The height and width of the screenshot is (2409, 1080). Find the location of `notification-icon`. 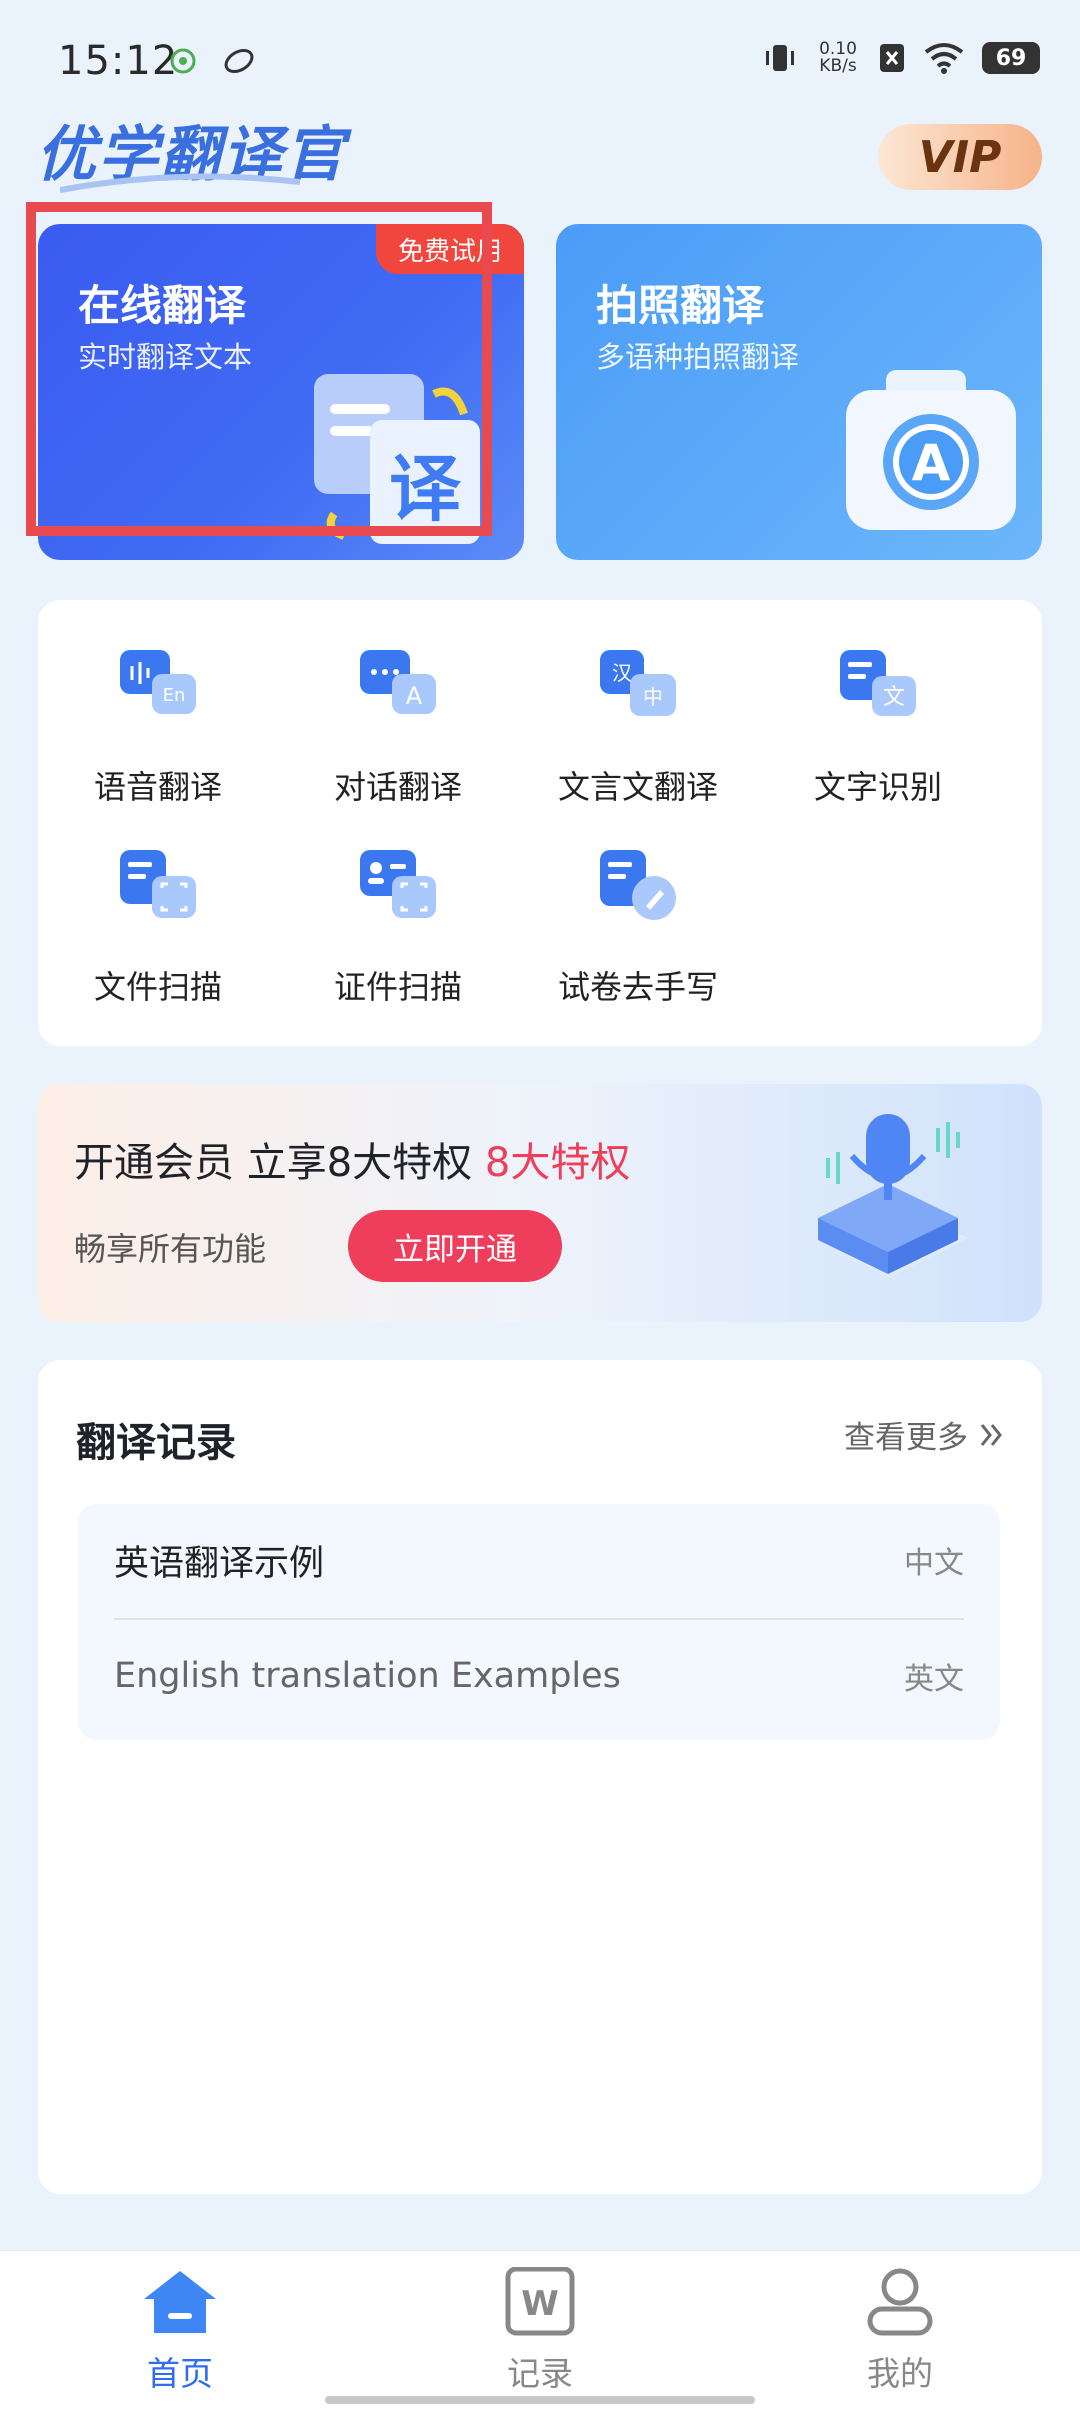

notification-icon is located at coordinates (183, 61).